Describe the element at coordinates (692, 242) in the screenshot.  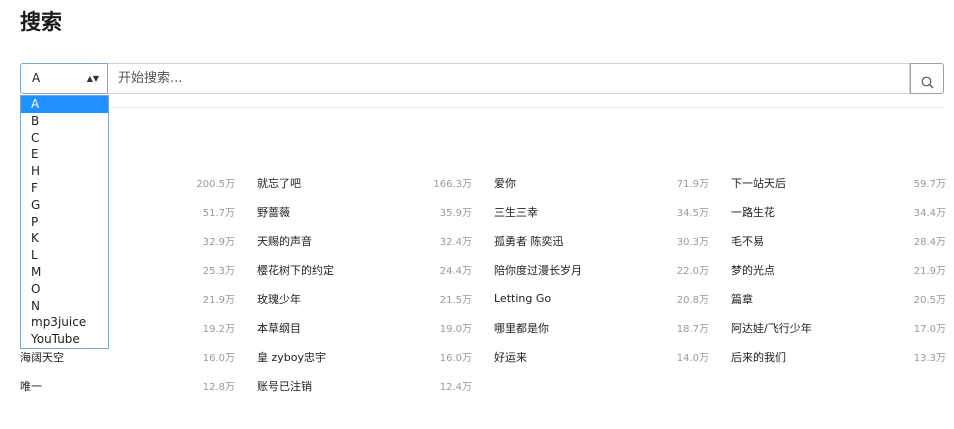
I see `search-count: 30.3万` at that location.